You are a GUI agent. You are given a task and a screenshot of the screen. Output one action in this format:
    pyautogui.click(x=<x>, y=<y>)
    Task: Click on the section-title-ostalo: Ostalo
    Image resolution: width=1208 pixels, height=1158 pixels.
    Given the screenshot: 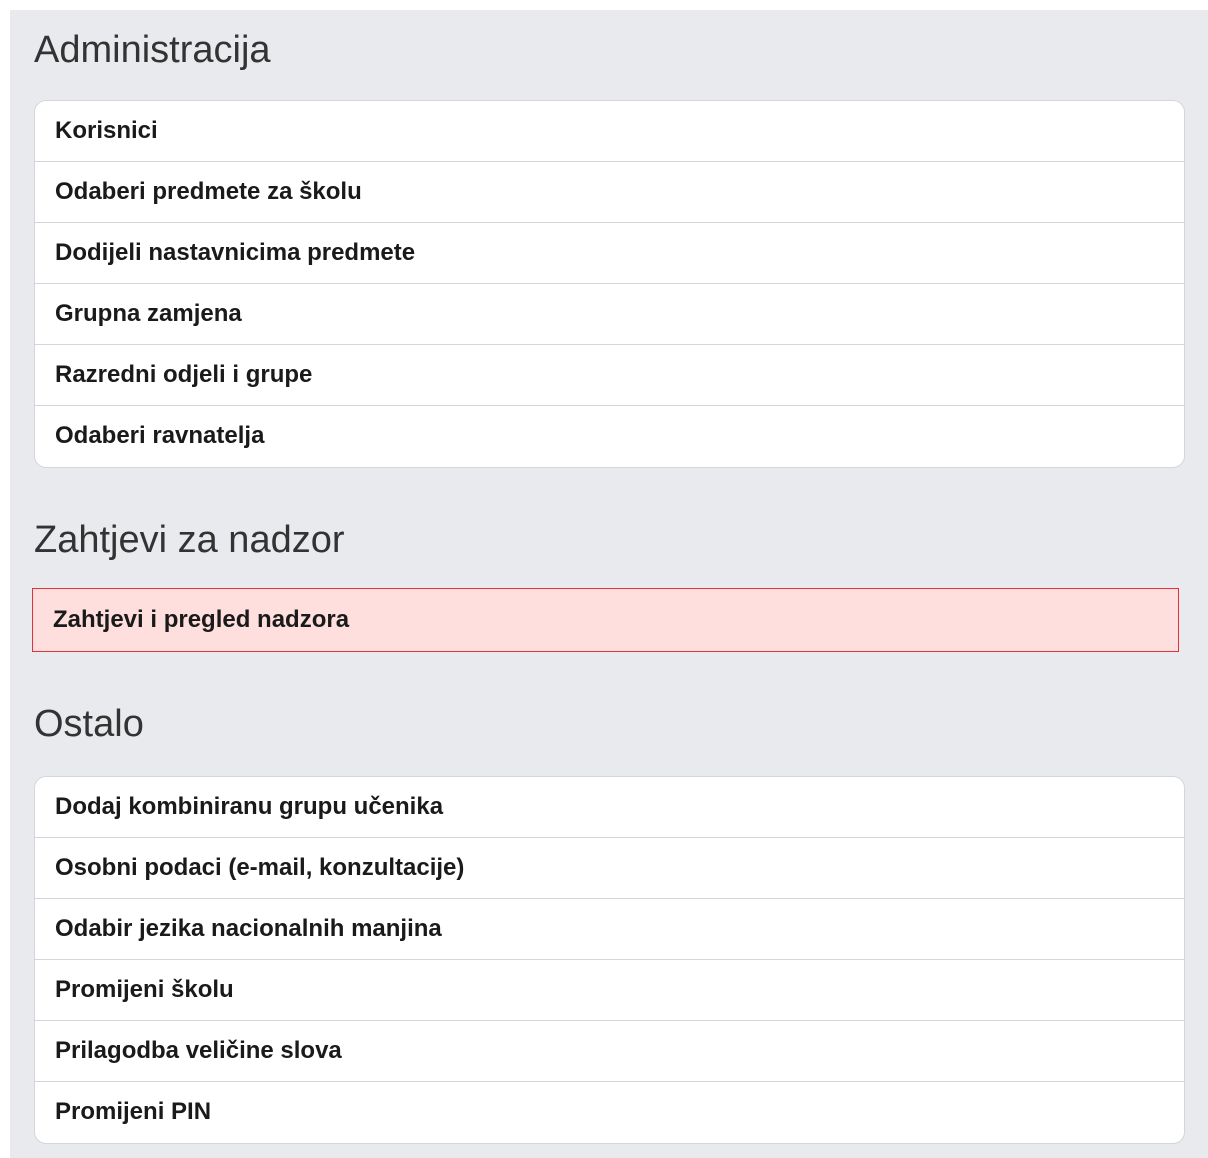 What is the action you would take?
    pyautogui.click(x=89, y=724)
    